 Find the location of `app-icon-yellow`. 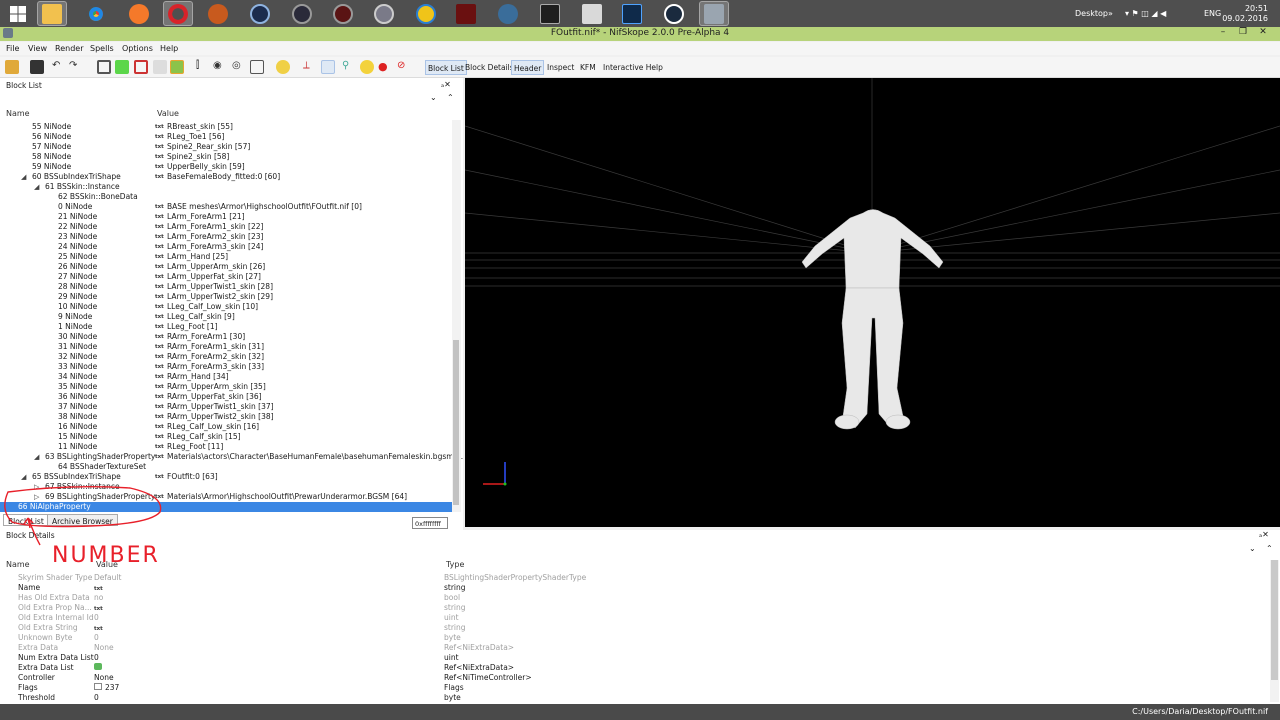

app-icon-yellow is located at coordinates (426, 13).